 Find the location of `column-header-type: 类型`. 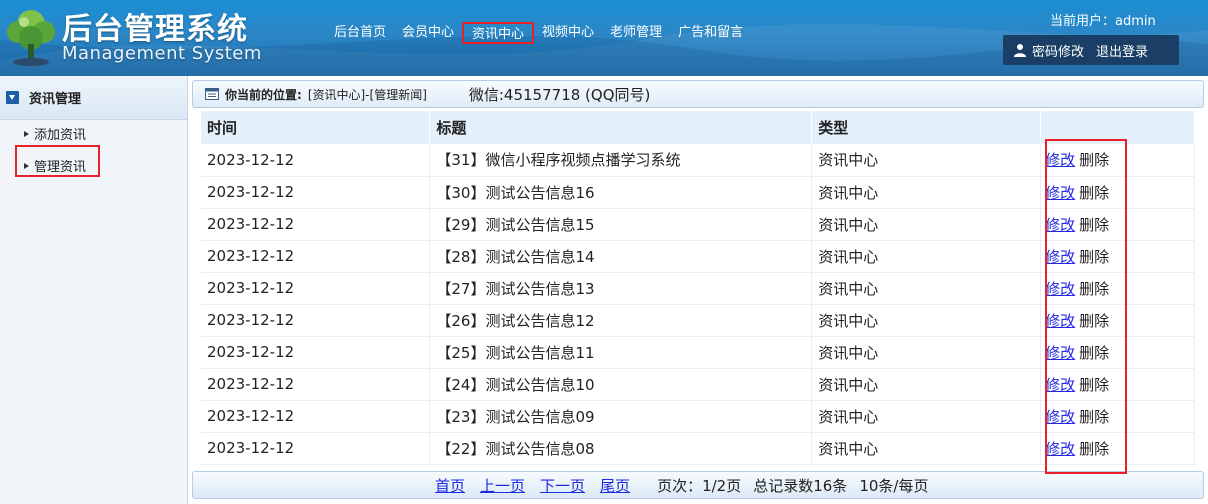

column-header-type: 类型 is located at coordinates (926, 127).